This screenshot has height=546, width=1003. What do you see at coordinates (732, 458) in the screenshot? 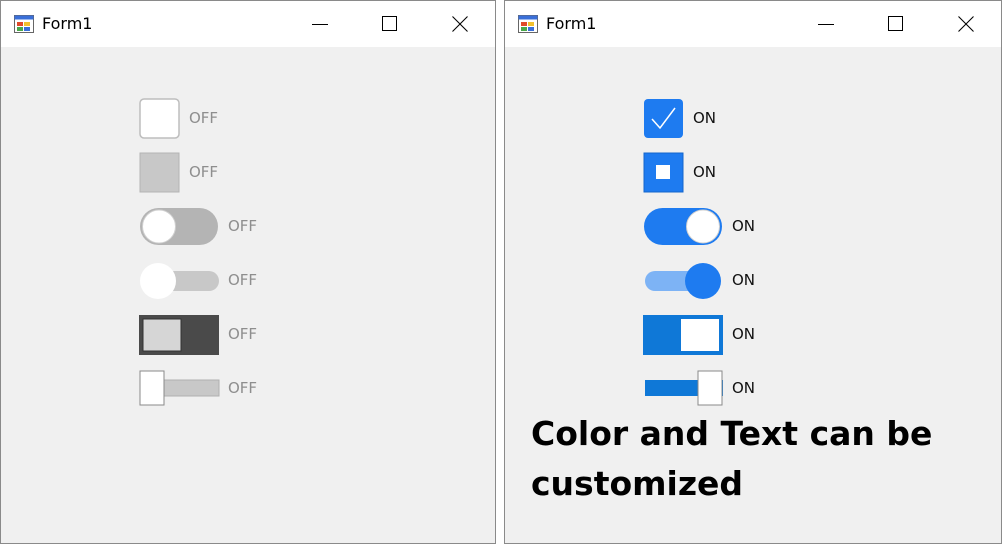
I see `customization-caption: Color and Text can be customized` at bounding box center [732, 458].